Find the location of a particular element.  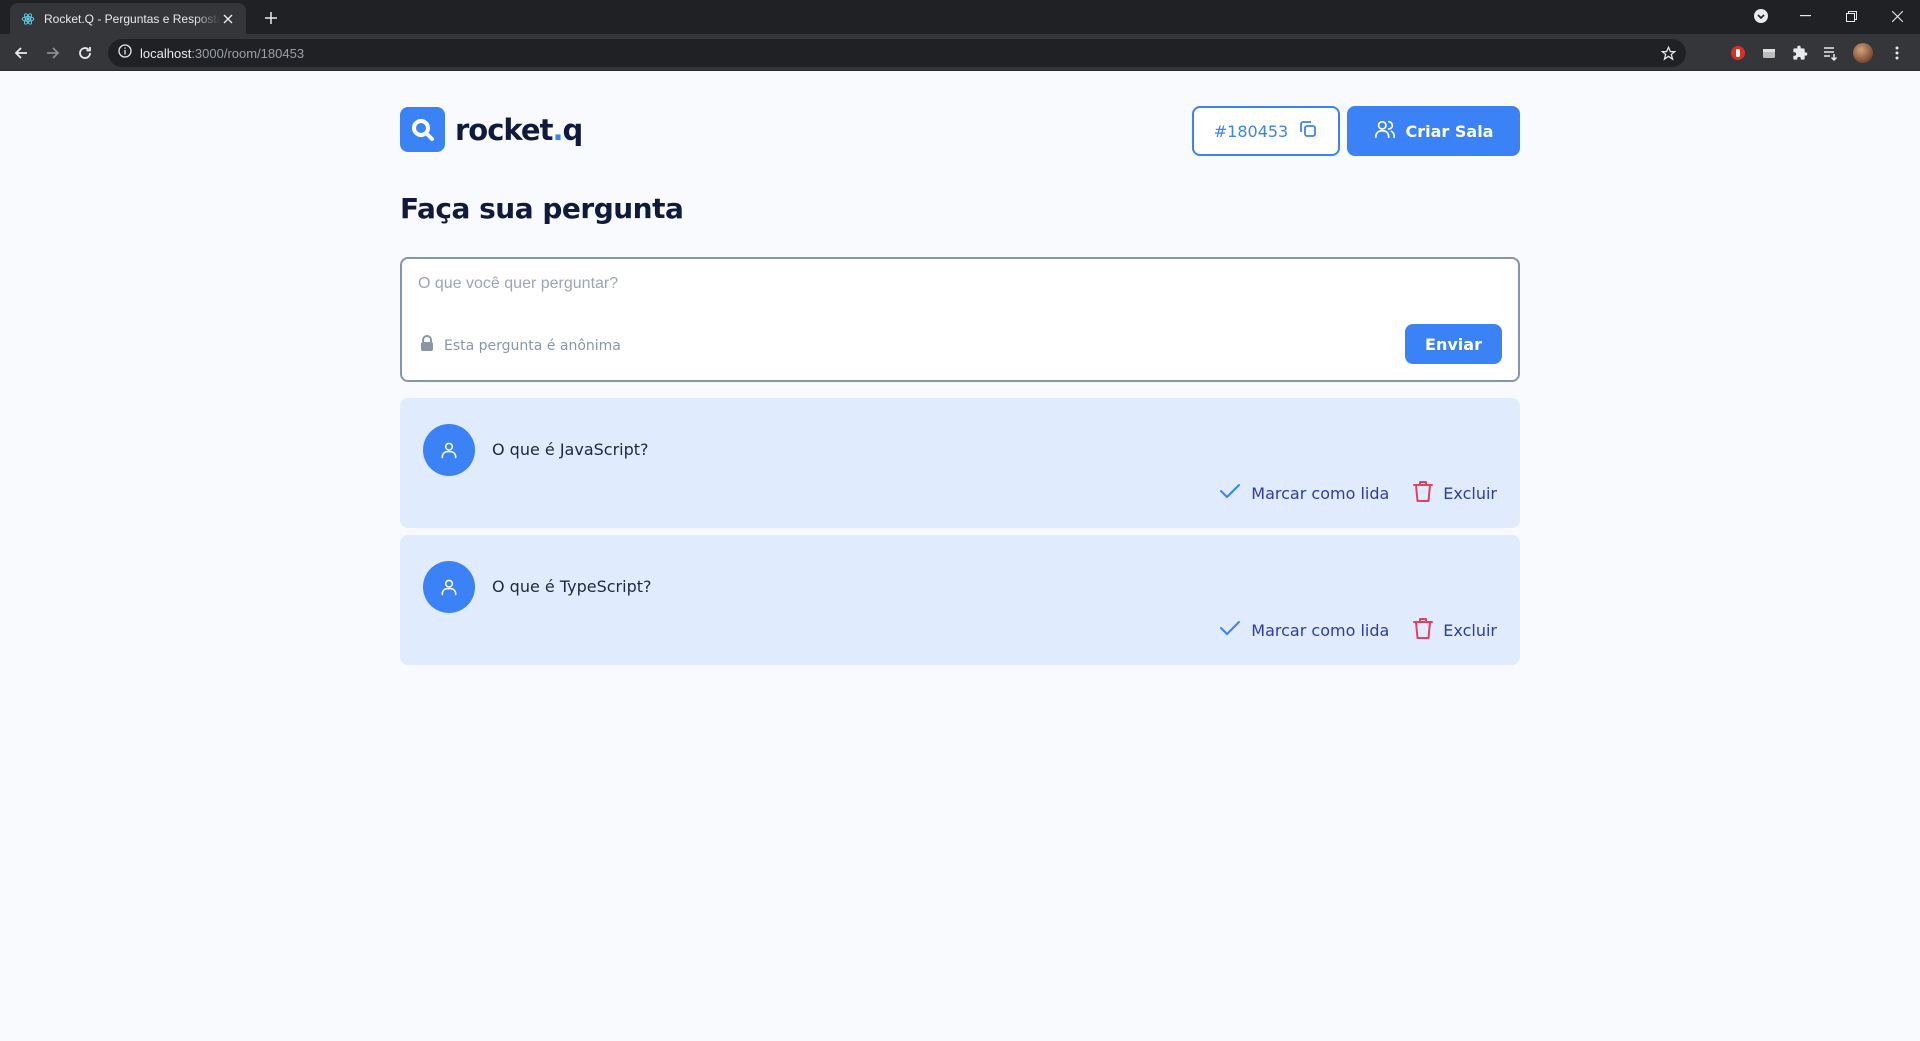

extension-box-icon is located at coordinates (1769, 53).